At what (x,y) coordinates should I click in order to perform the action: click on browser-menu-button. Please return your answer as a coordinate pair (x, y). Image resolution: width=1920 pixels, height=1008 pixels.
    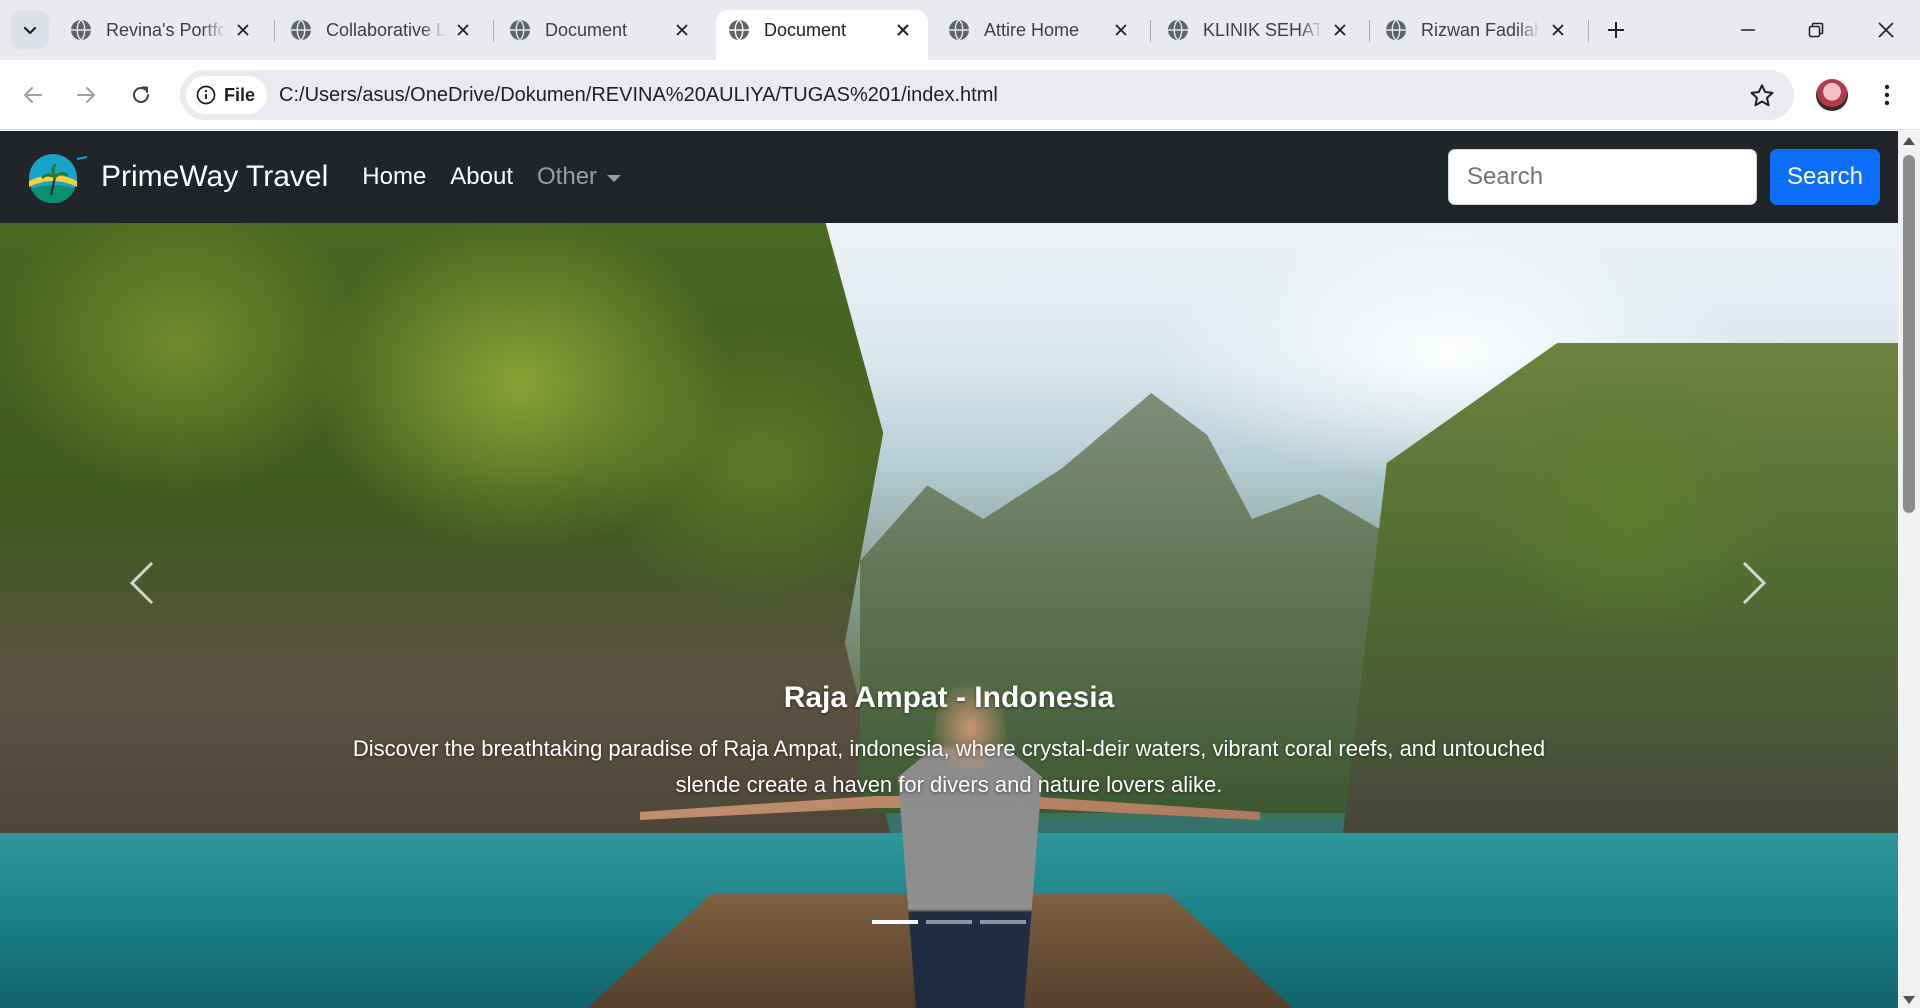
    Looking at the image, I should click on (1887, 95).